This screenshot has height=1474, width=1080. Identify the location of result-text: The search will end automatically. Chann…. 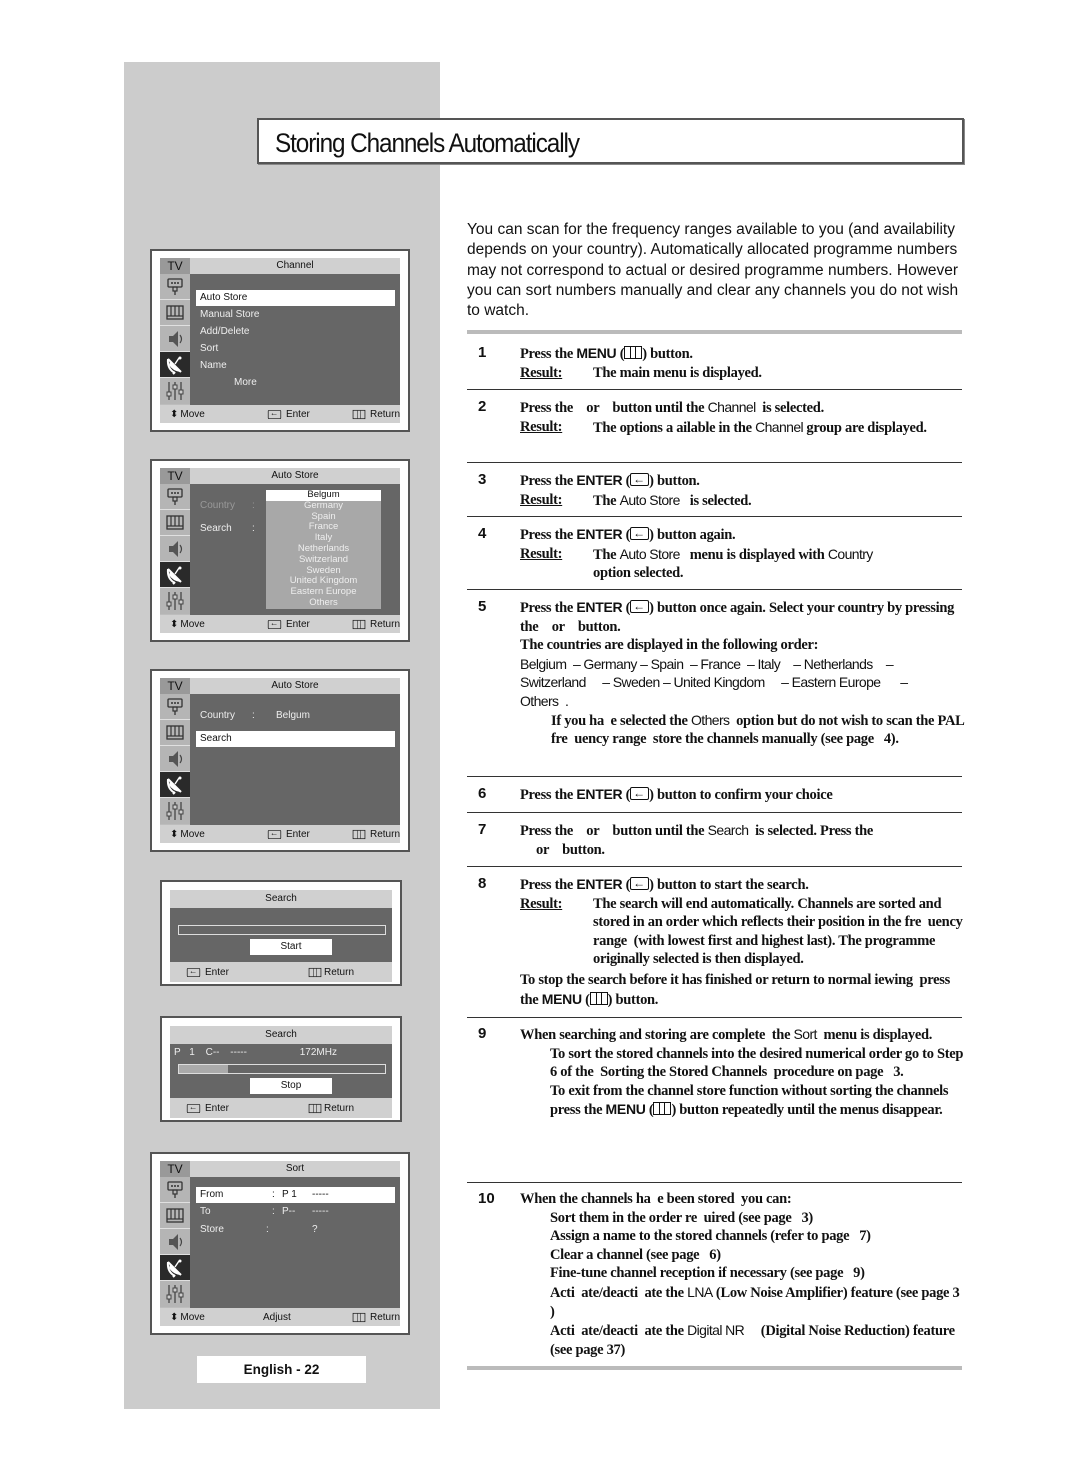
(779, 931).